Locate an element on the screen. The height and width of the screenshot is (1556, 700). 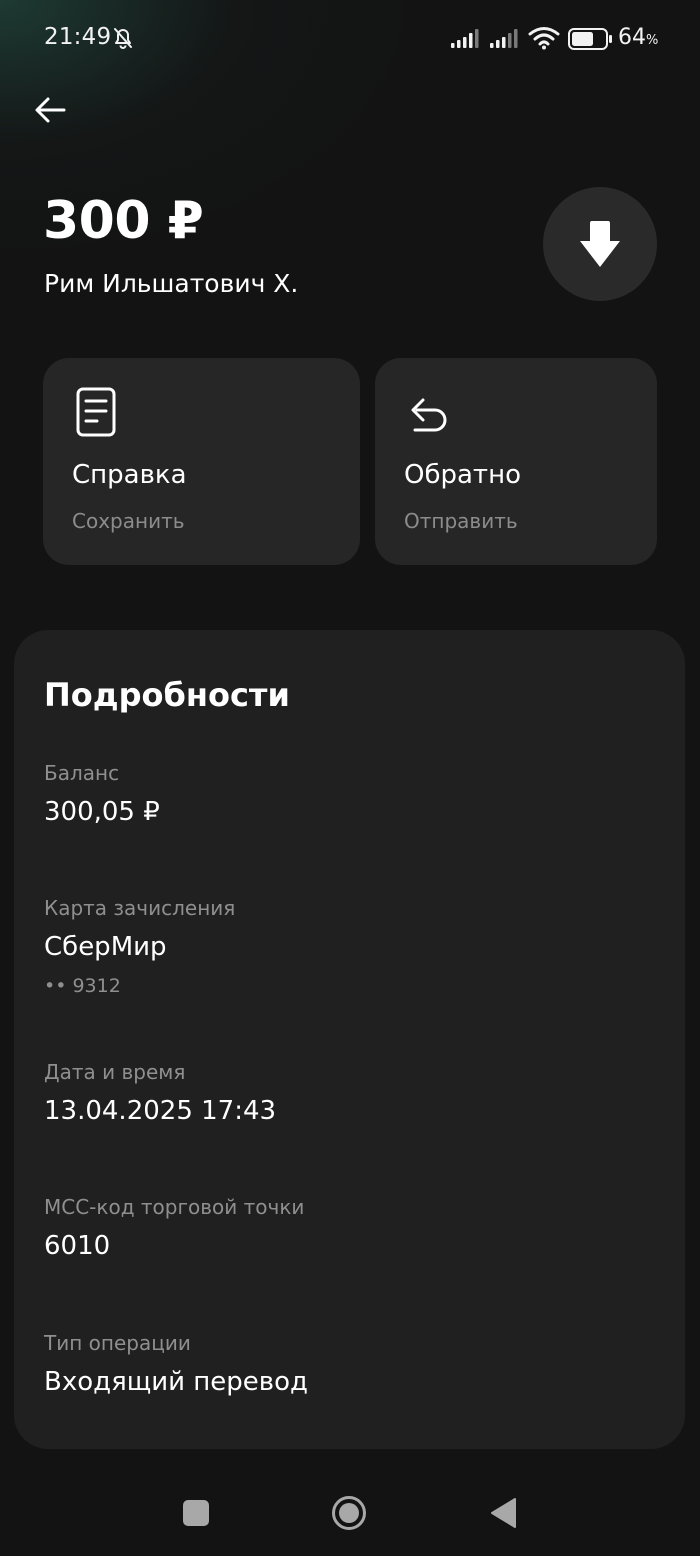
arrow-left-icon is located at coordinates (50, 110).